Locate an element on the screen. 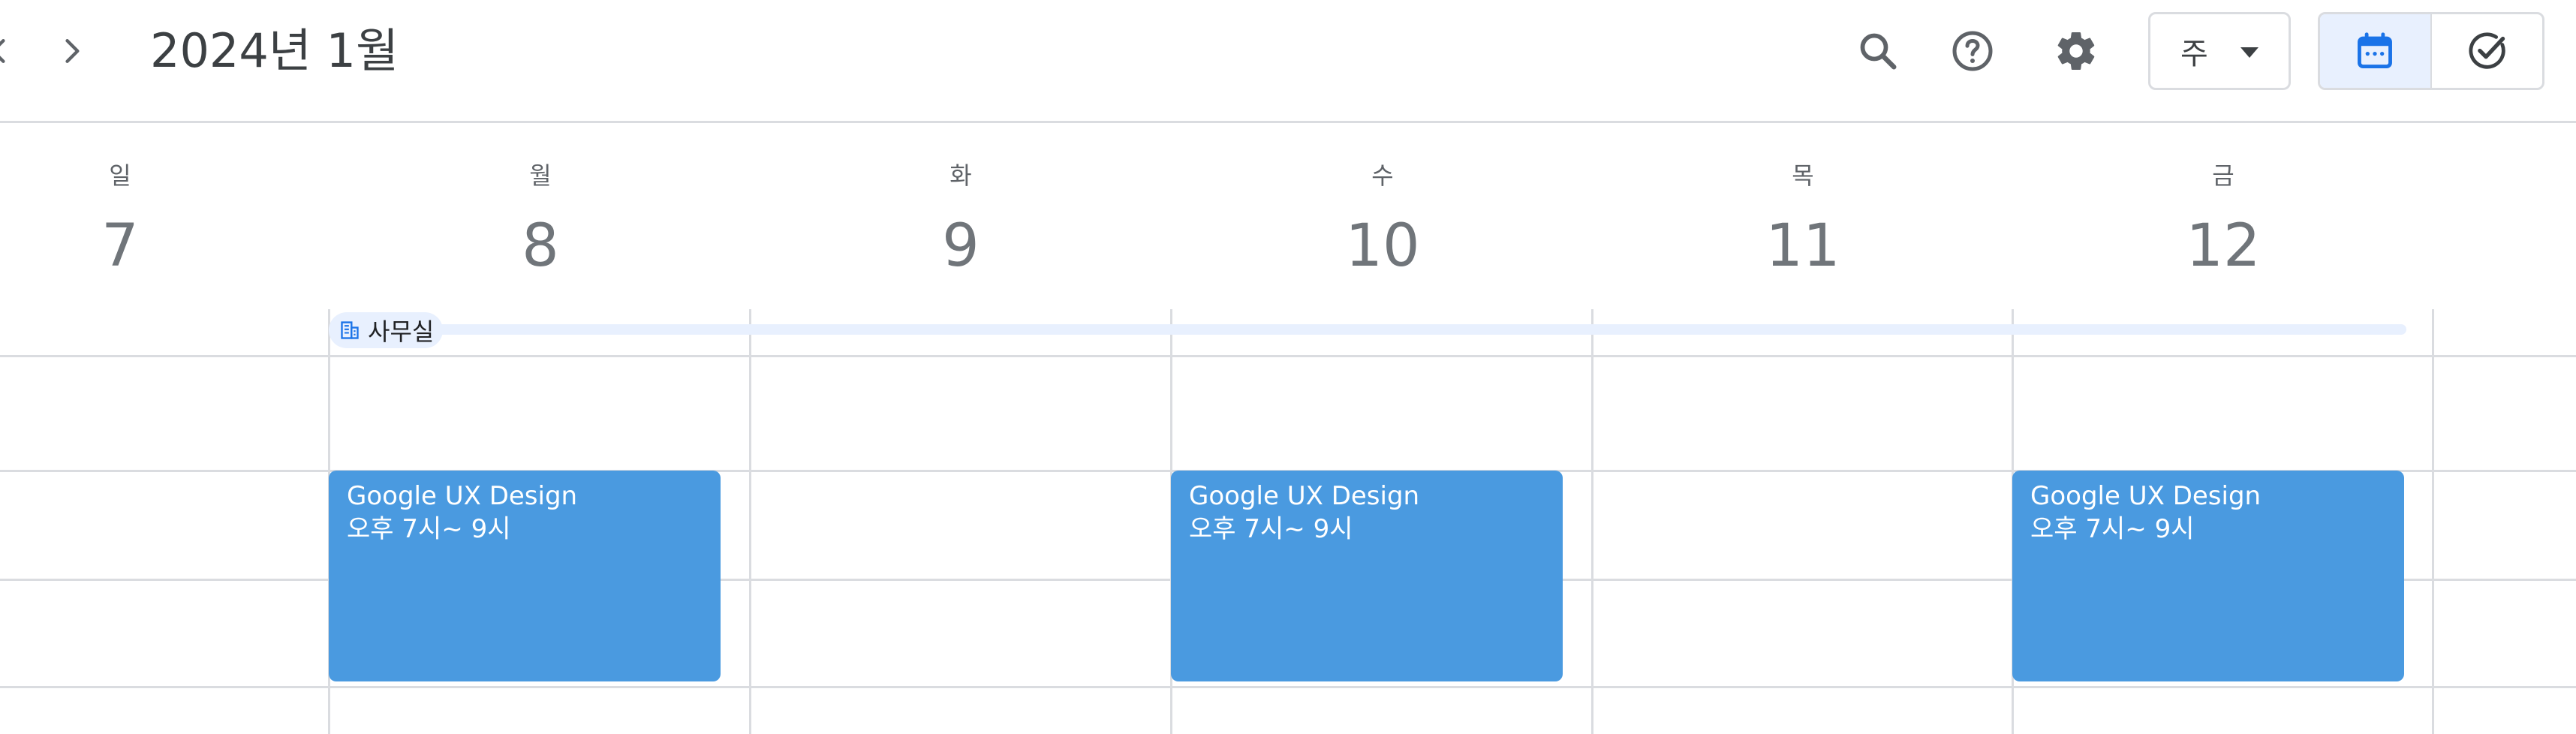 The width and height of the screenshot is (2576, 734). check-circle-icon is located at coordinates (2487, 50).